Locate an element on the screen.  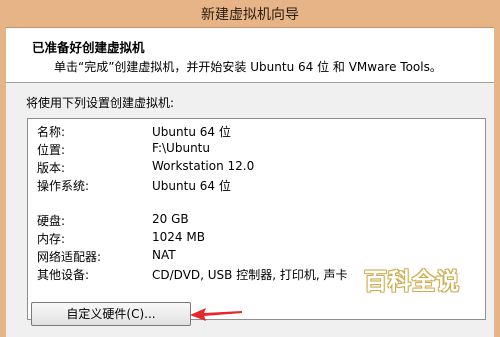
summary-row-version: 版本: Workstation 12.0 is located at coordinates (256, 168).